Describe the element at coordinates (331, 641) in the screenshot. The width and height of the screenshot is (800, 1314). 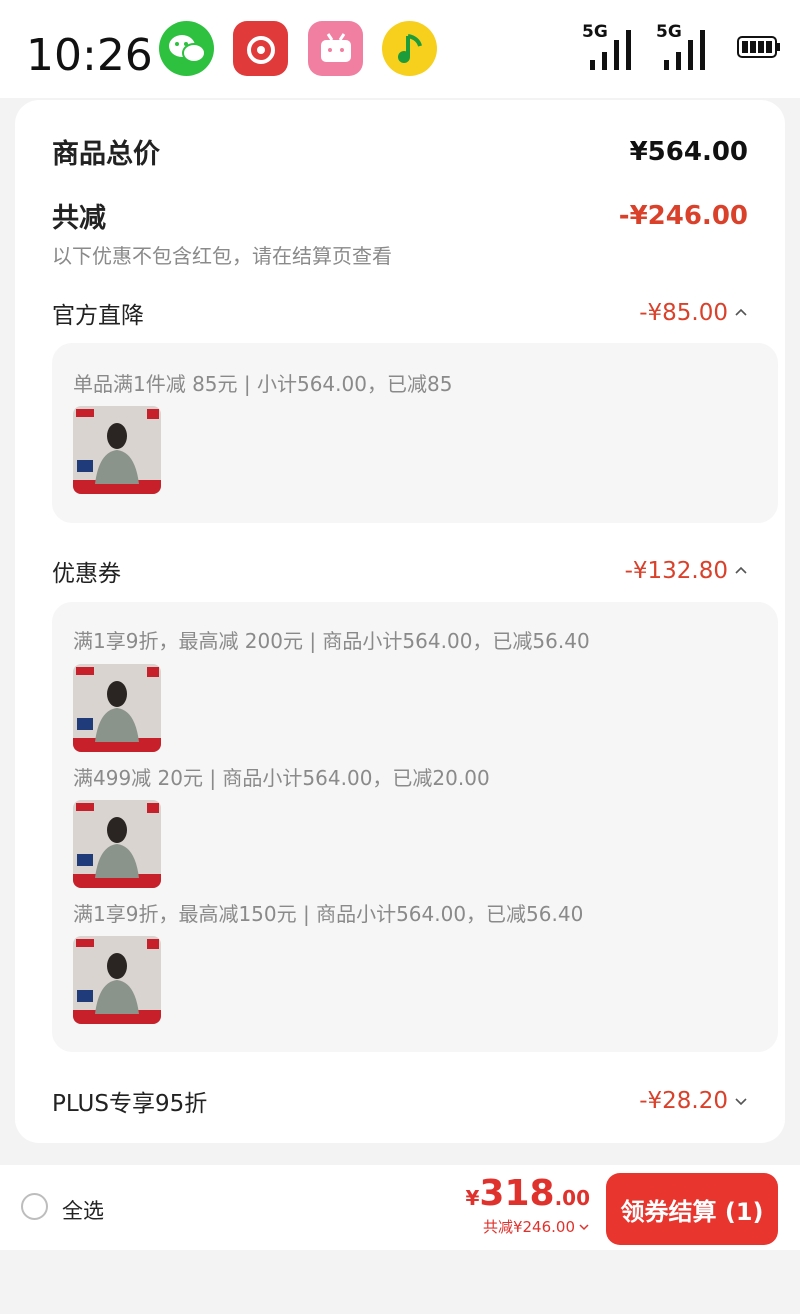
I see `coupon-item-detail: 满1享9折，最高减 200元 | 商品小计564.00，已减56.40` at that location.